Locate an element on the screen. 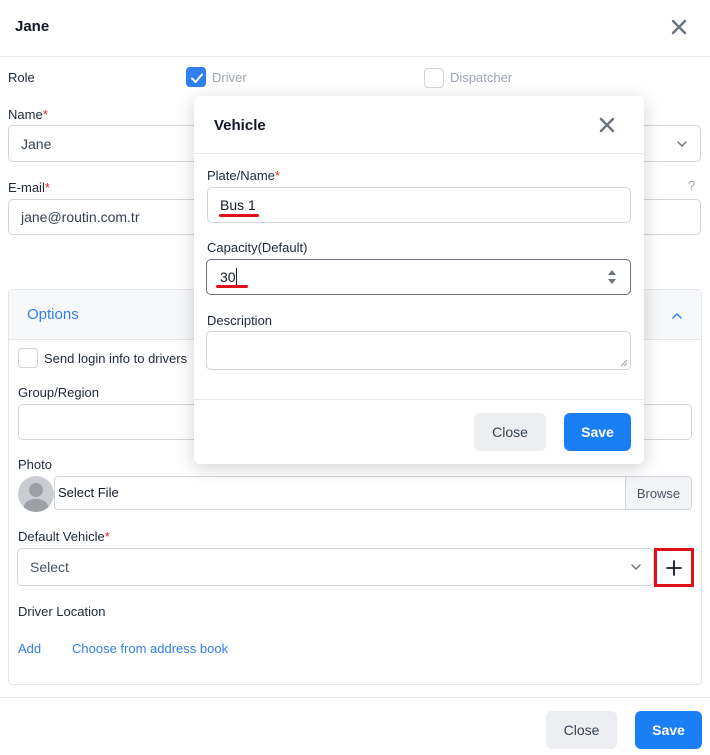 The image size is (710, 755). vehicle-dialog-divider is located at coordinates (419, 399).